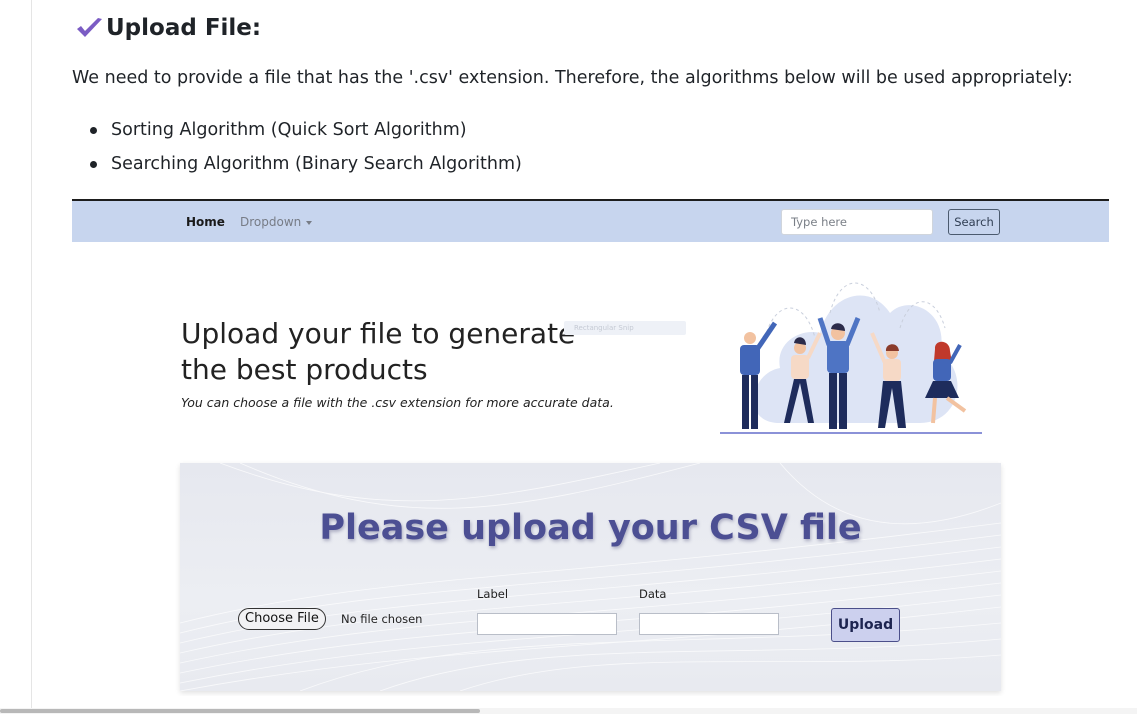 Image resolution: width=1137 pixels, height=714 pixels. I want to click on snip-tooltip: Rectangular Snip, so click(625, 328).